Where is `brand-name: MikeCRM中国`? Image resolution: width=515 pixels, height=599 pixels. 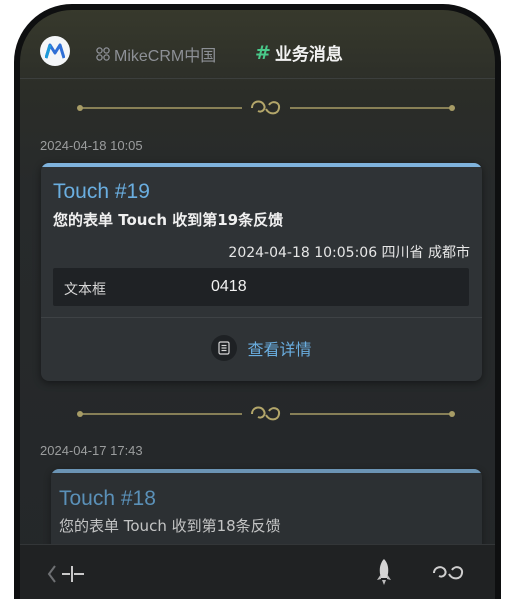 brand-name: MikeCRM中国 is located at coordinates (165, 56).